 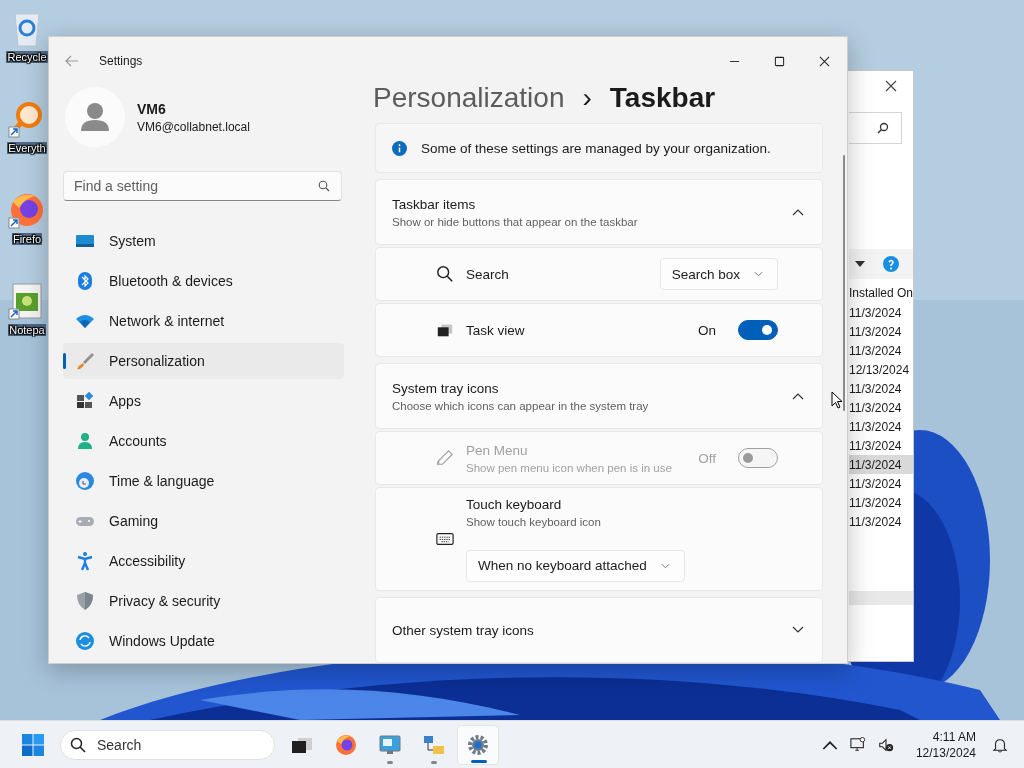 What do you see at coordinates (1000, 744) in the screenshot?
I see `bell-icon` at bounding box center [1000, 744].